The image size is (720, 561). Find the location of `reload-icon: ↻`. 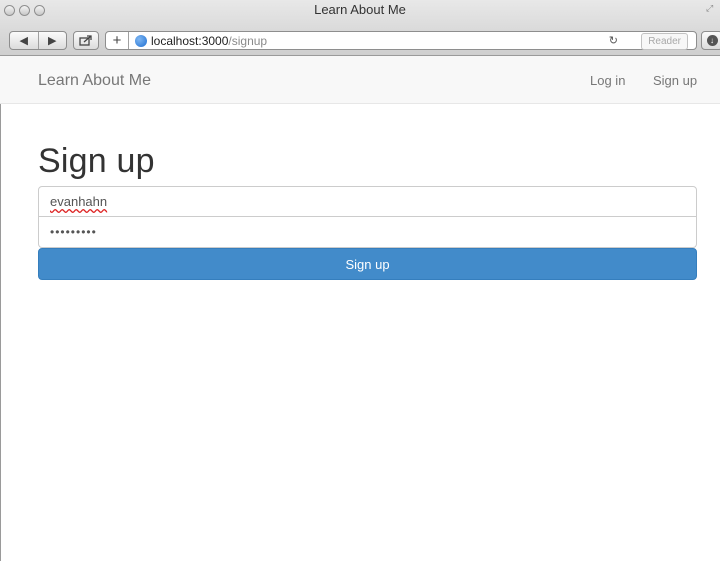

reload-icon: ↻ is located at coordinates (613, 40).